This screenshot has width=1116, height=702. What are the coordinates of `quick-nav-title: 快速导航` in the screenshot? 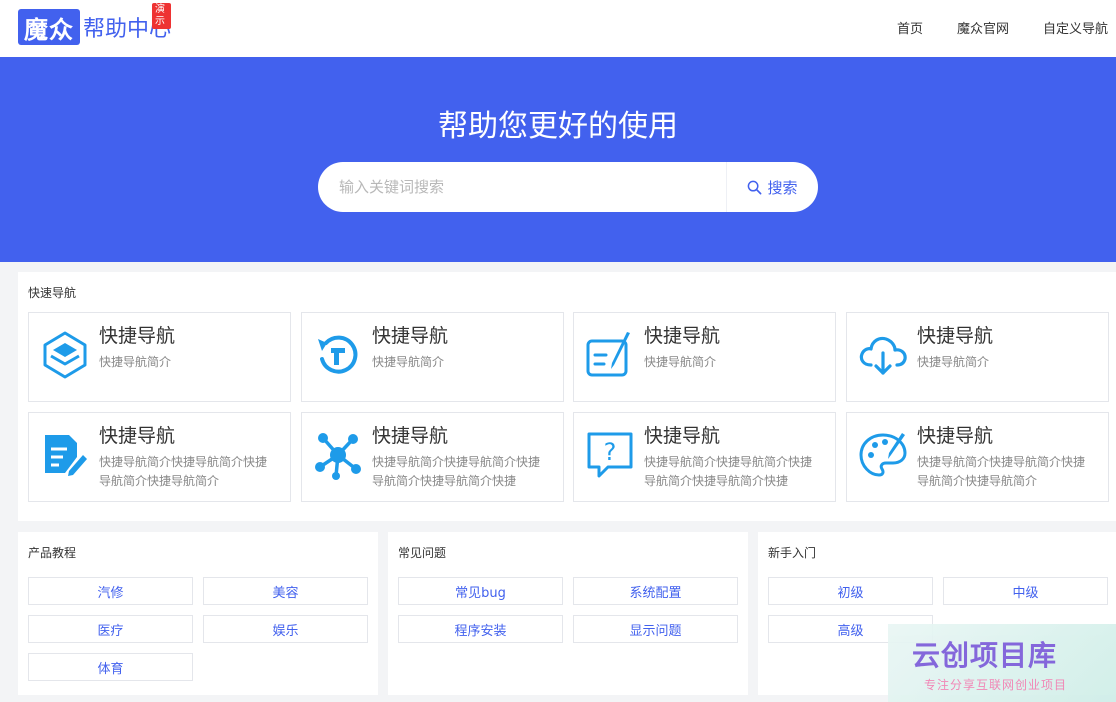 It's located at (52, 293).